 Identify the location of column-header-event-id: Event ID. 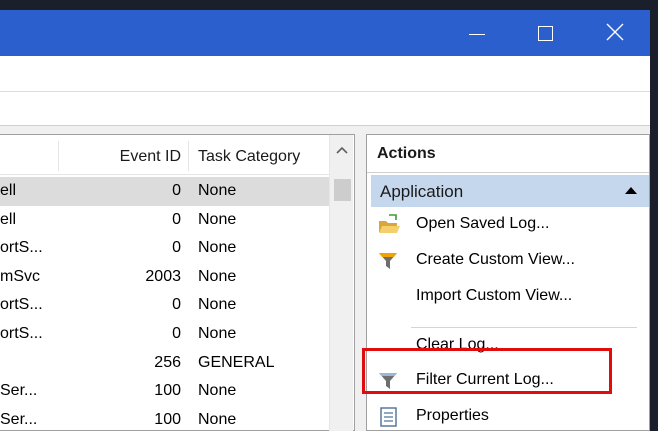
(150, 157).